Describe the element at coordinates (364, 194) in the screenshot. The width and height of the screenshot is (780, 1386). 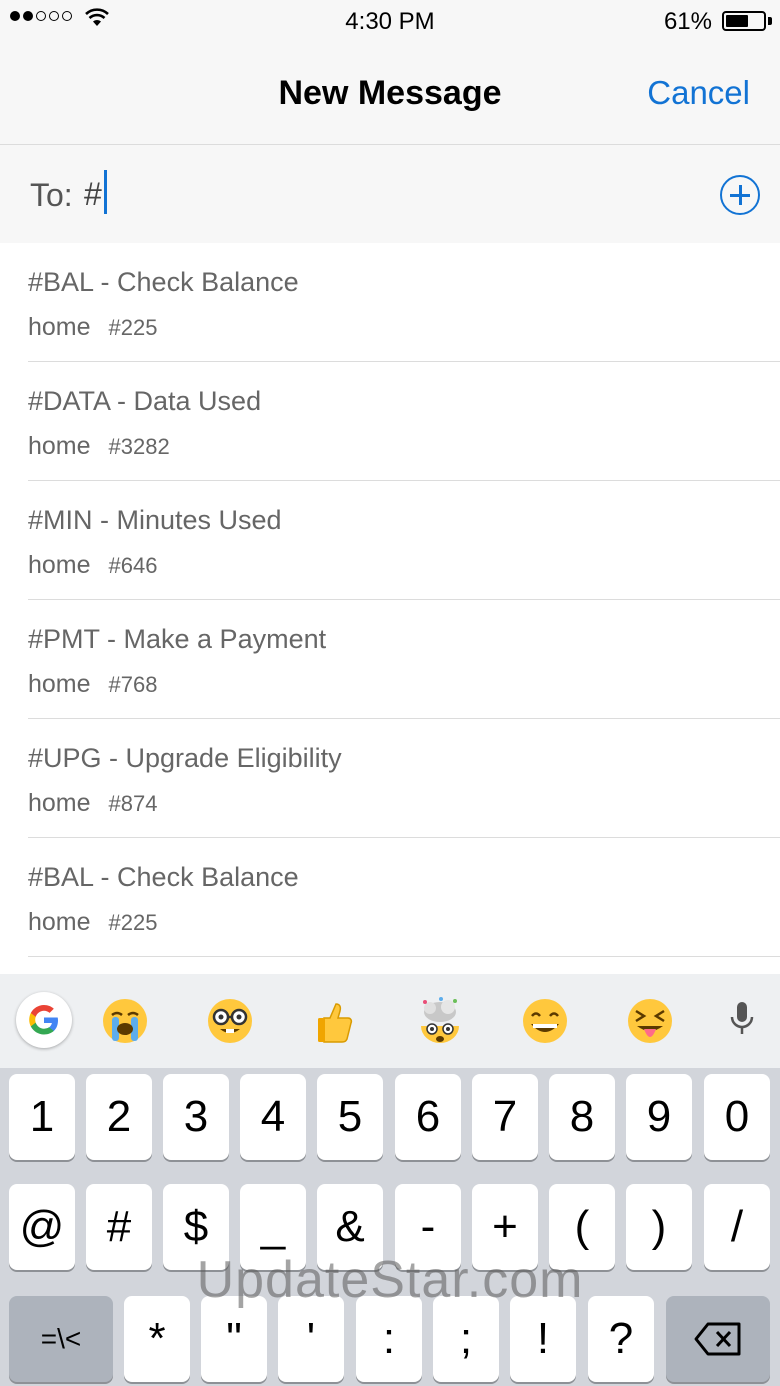
I see `recipient-input` at that location.